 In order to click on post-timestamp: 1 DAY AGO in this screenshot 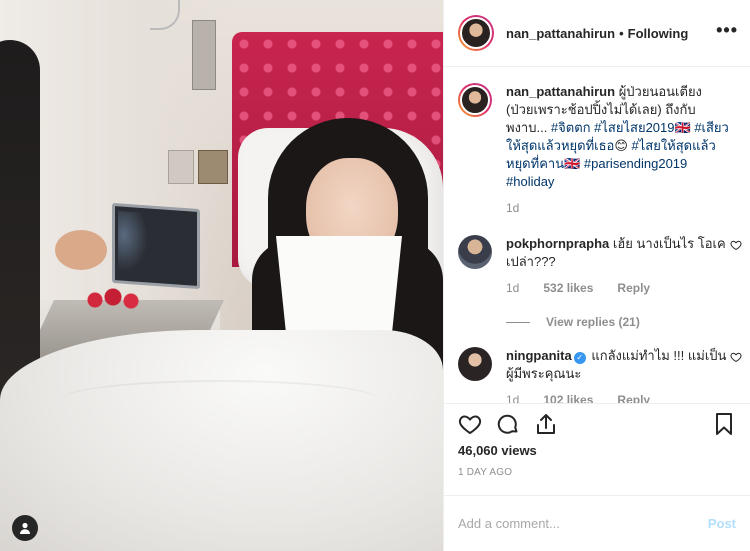, I will do `click(597, 477)`.